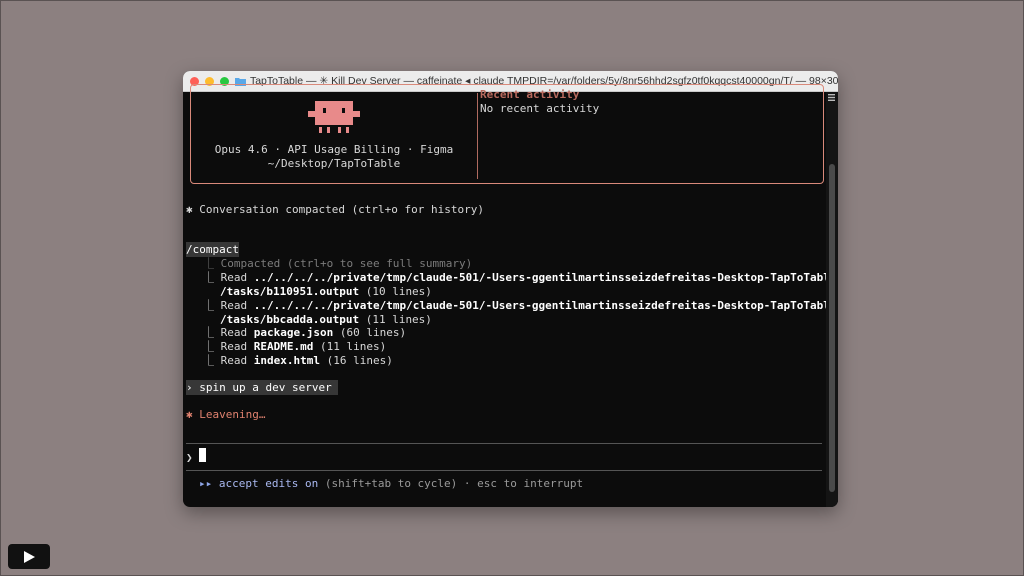 Image resolution: width=1024 pixels, height=576 pixels. I want to click on input-divider-bottom, so click(504, 470).